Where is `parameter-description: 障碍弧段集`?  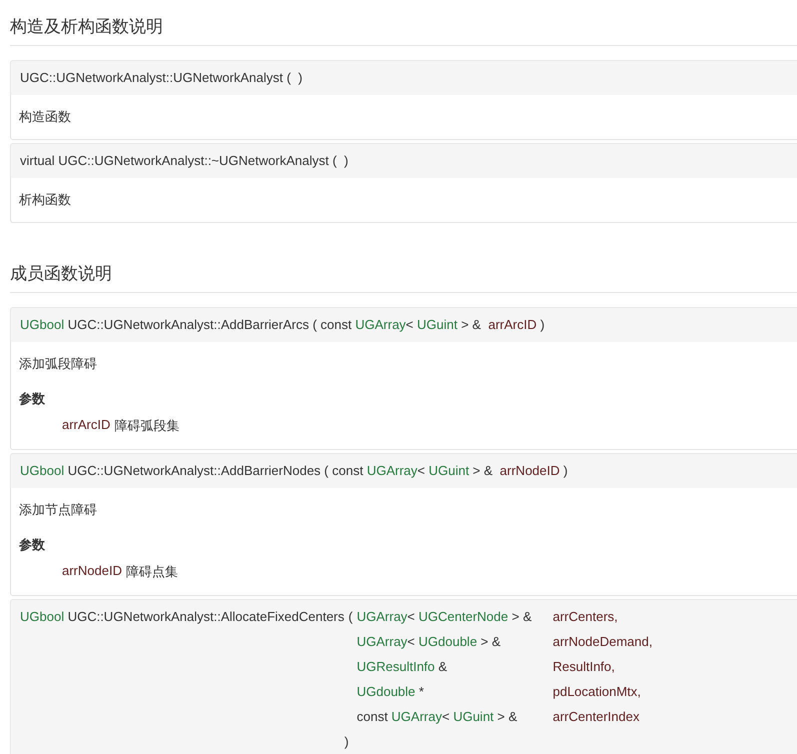 parameter-description: 障碍弧段集 is located at coordinates (147, 426).